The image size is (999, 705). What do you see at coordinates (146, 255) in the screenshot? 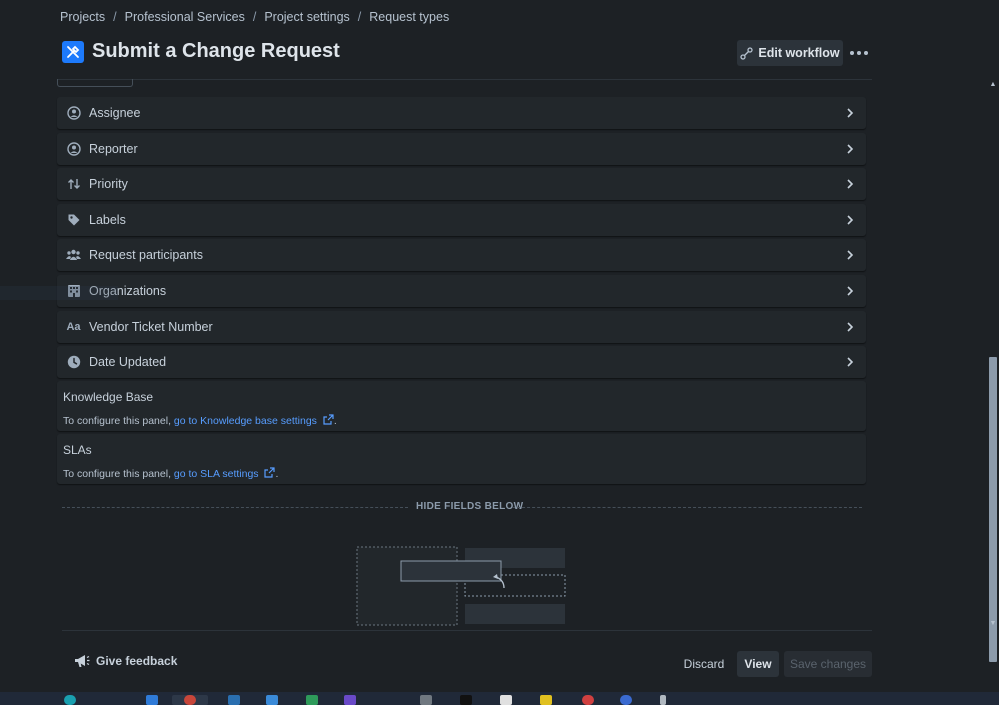
I see `field-label: Request participants` at bounding box center [146, 255].